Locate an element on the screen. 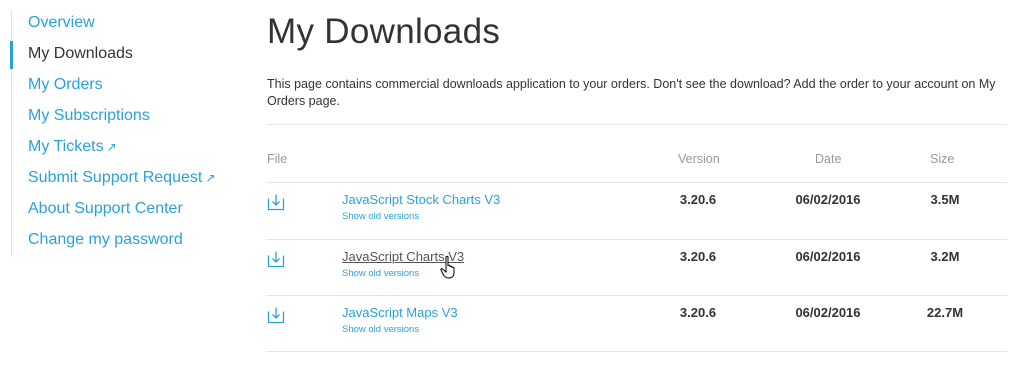  sidebar-item-overview: Overview is located at coordinates (122, 25).